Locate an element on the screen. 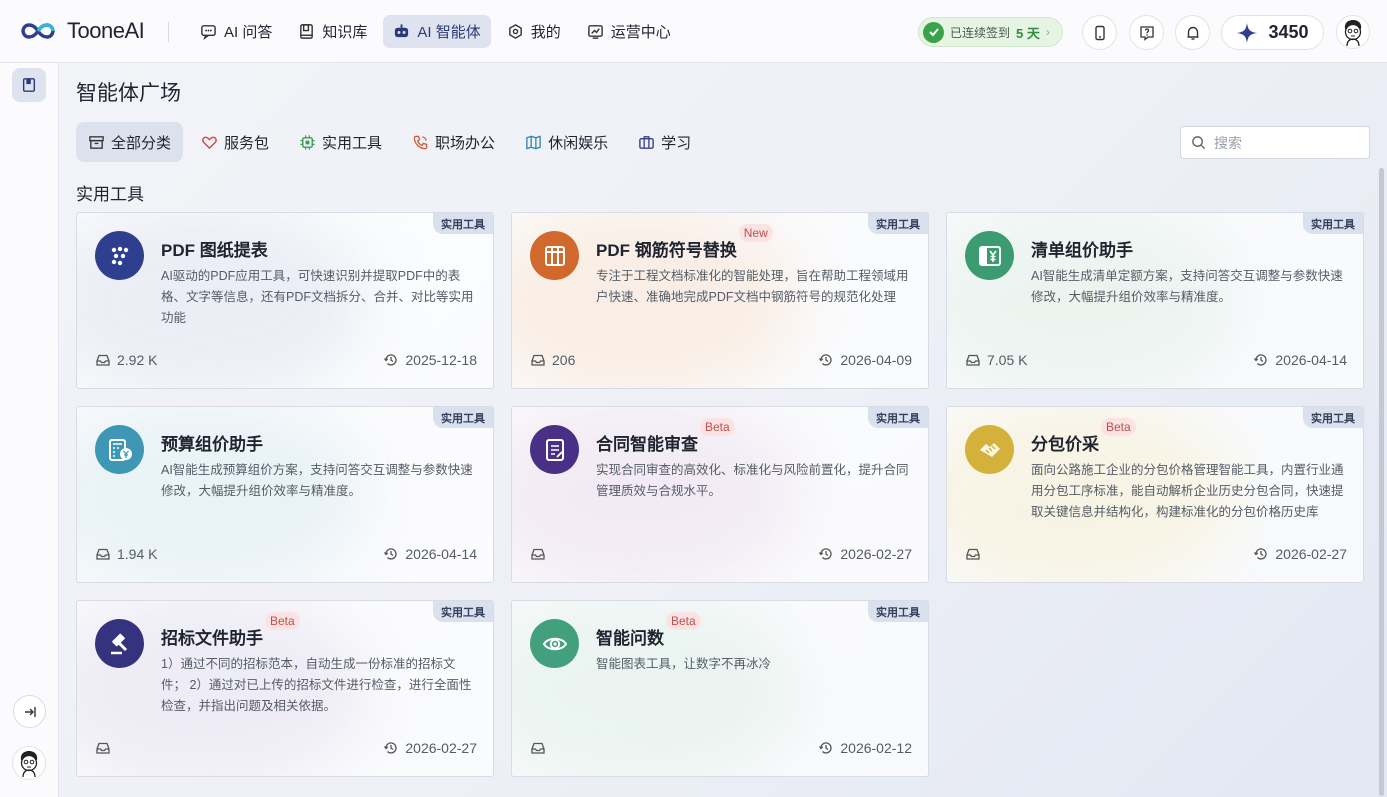  card-usage is located at coordinates (106, 748).